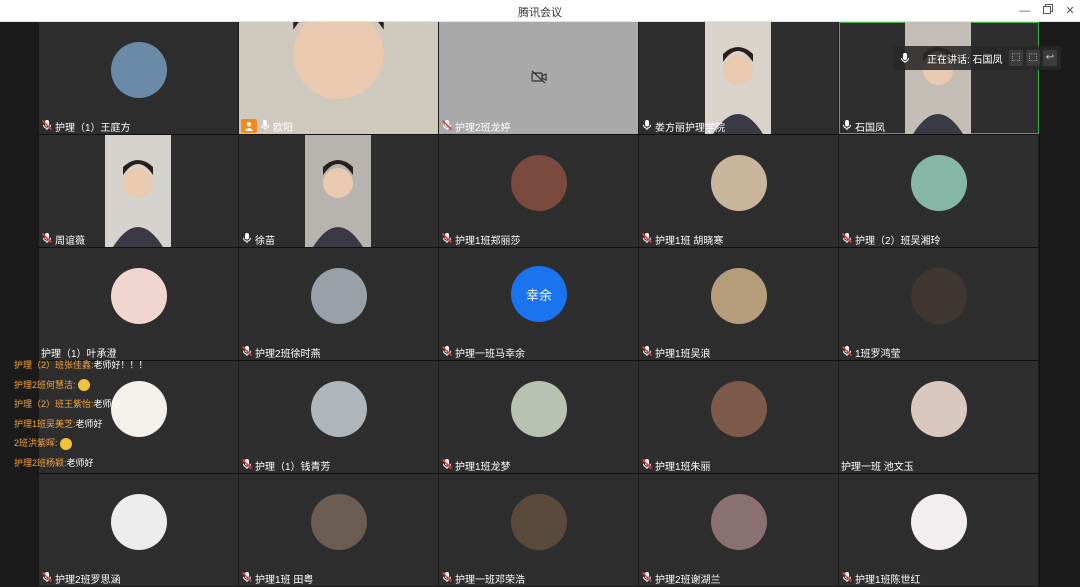 The height and width of the screenshot is (587, 1080). I want to click on participant-name-row: 娄方丽护理学院, so click(683, 126).